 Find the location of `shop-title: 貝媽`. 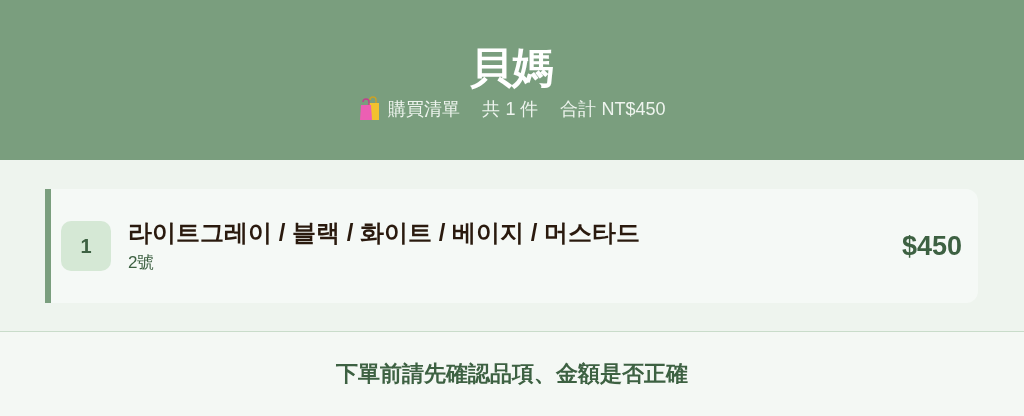

shop-title: 貝媽 is located at coordinates (512, 68).